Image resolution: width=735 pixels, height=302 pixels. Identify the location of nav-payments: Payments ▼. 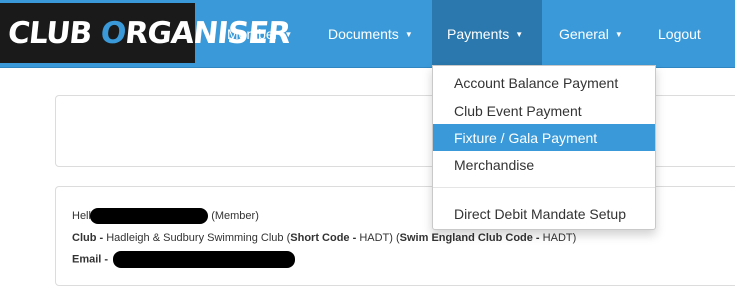
(487, 34).